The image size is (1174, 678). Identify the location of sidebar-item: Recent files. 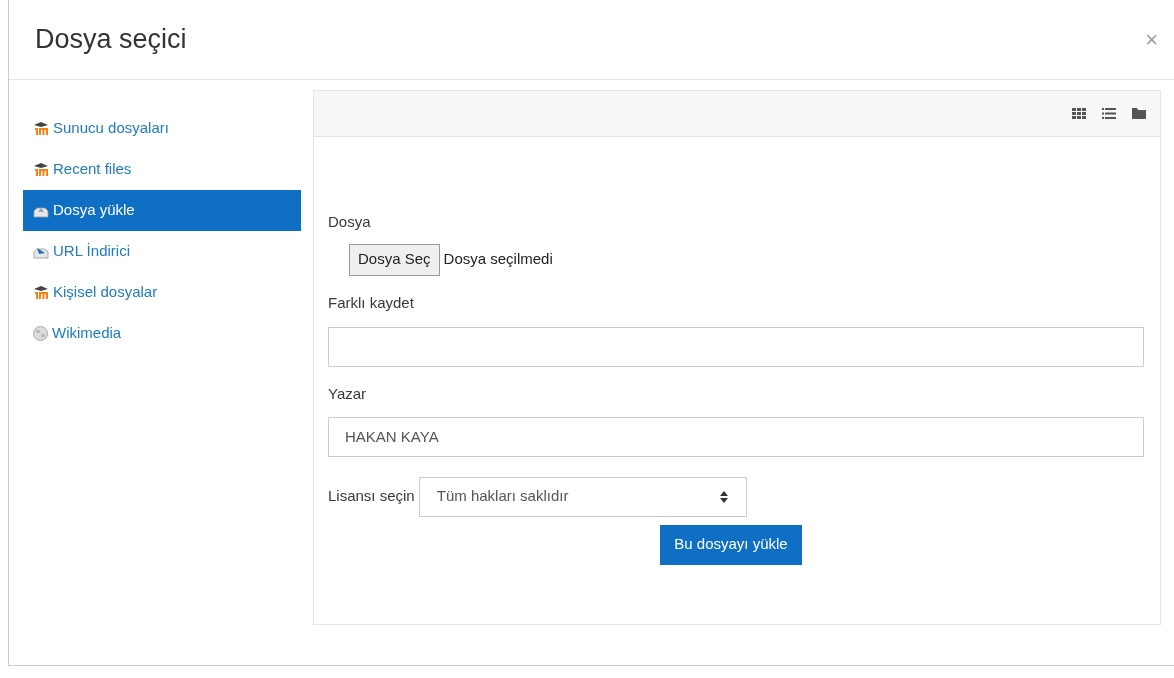
(162, 169).